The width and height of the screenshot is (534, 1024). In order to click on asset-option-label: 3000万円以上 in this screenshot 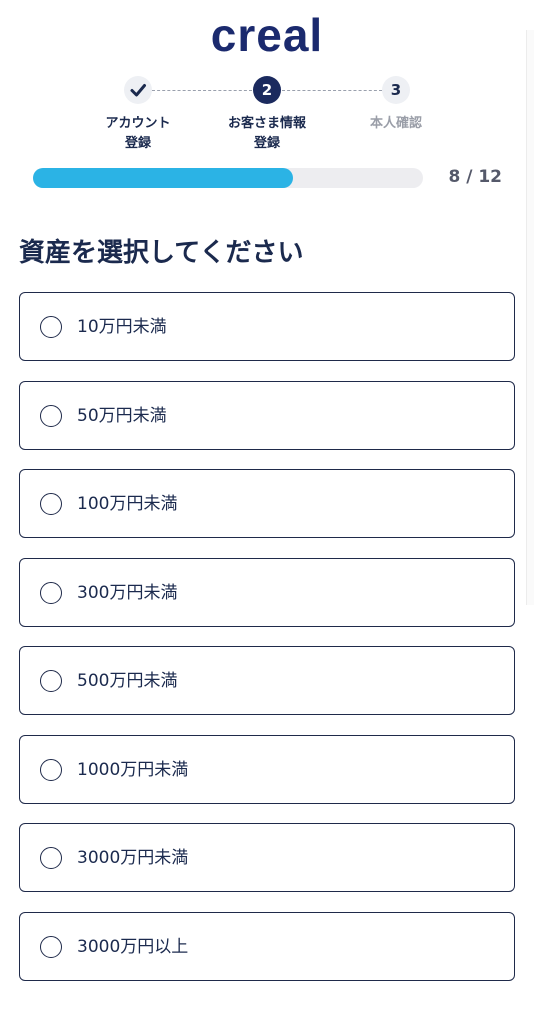, I will do `click(133, 946)`.